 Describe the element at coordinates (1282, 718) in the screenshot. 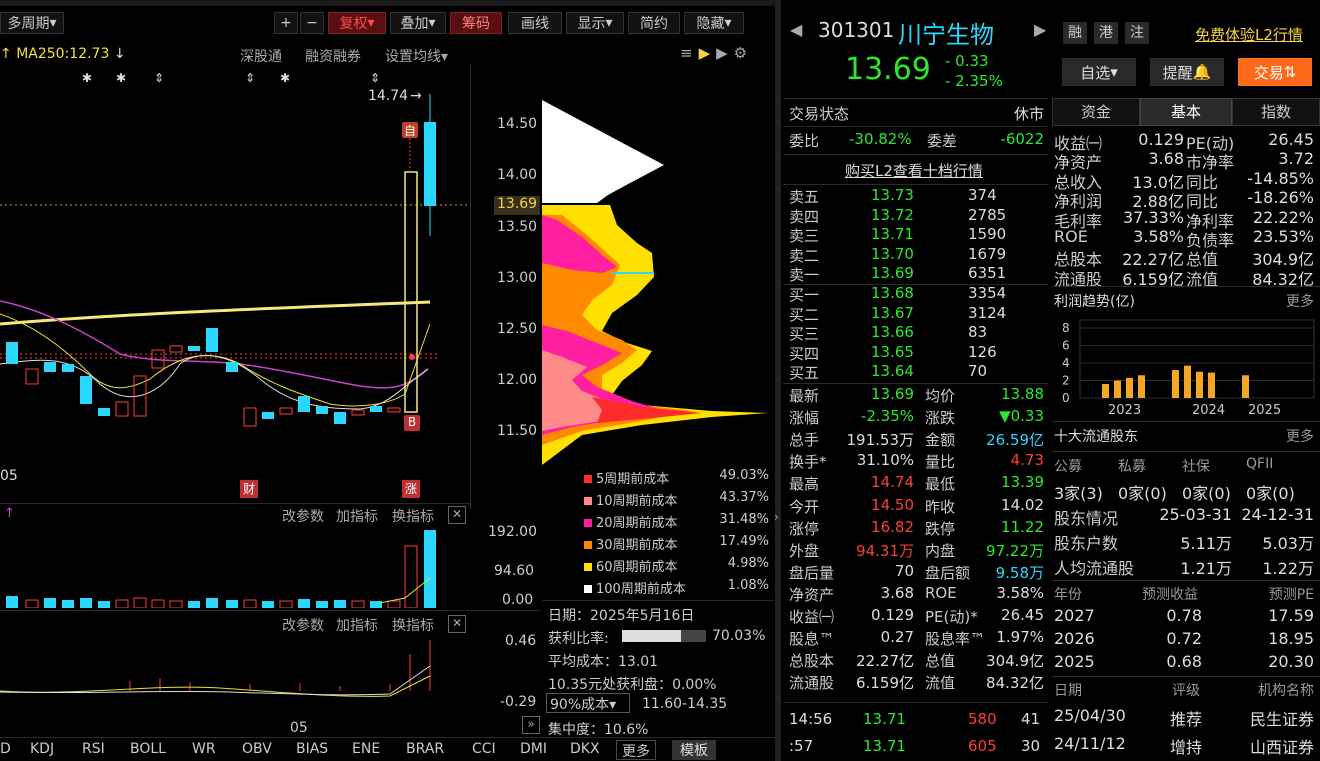

I see `rating-institution: 民生证券` at that location.